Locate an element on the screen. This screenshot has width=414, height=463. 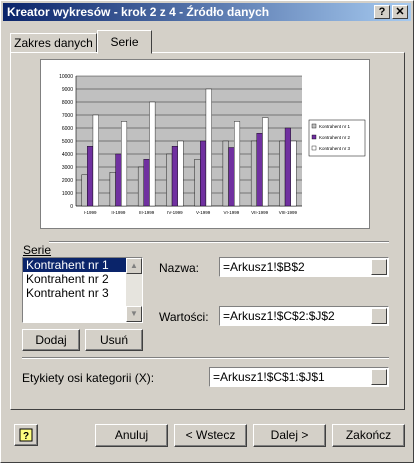
series-list-scrollbar: ▲ ▼ is located at coordinates (134, 290).